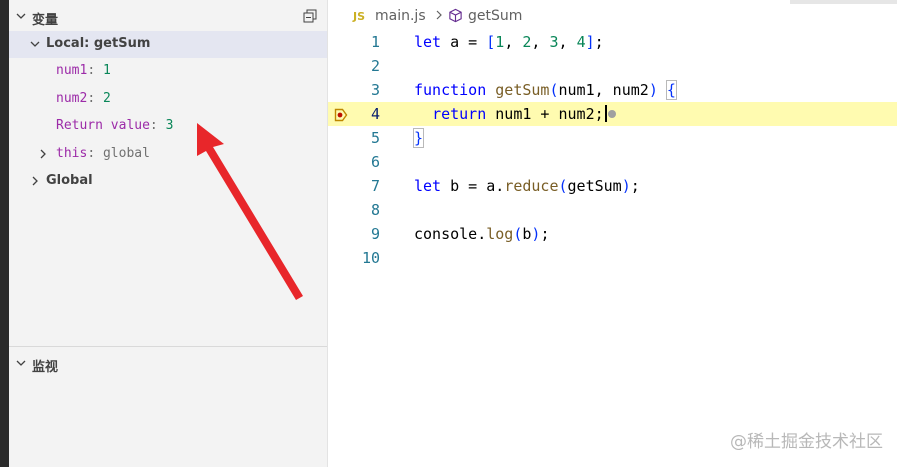 The width and height of the screenshot is (897, 467). What do you see at coordinates (168, 44) in the screenshot?
I see `scope-local-getsum: Local: getSum` at bounding box center [168, 44].